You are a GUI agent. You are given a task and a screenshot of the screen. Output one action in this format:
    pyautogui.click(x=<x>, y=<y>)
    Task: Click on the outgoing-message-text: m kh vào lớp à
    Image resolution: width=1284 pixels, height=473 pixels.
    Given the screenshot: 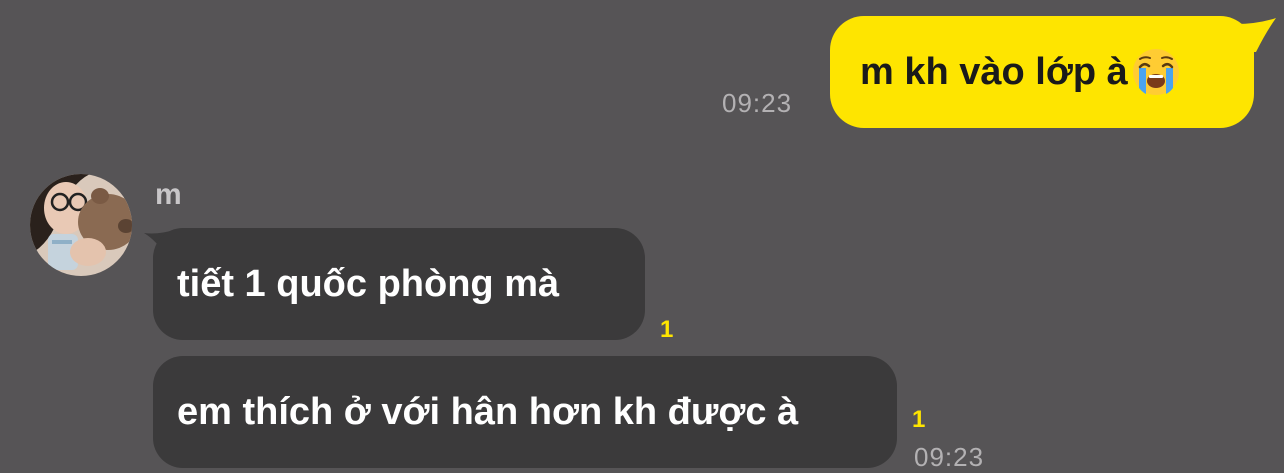 What is the action you would take?
    pyautogui.click(x=1021, y=72)
    